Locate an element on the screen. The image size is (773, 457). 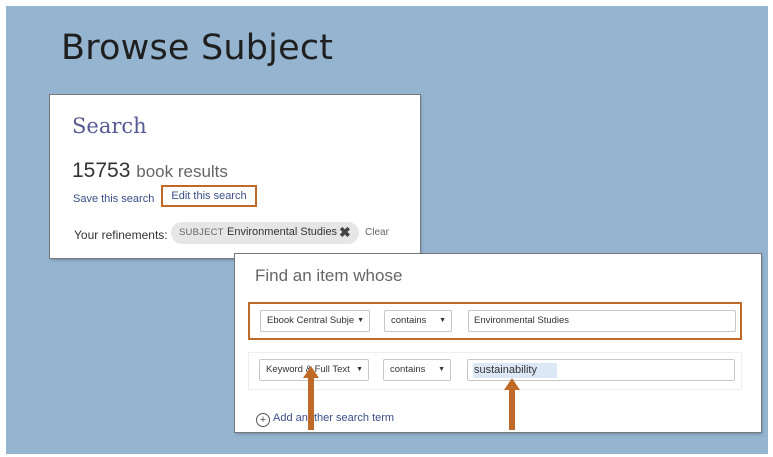
clear-link: Clear is located at coordinates (377, 232).